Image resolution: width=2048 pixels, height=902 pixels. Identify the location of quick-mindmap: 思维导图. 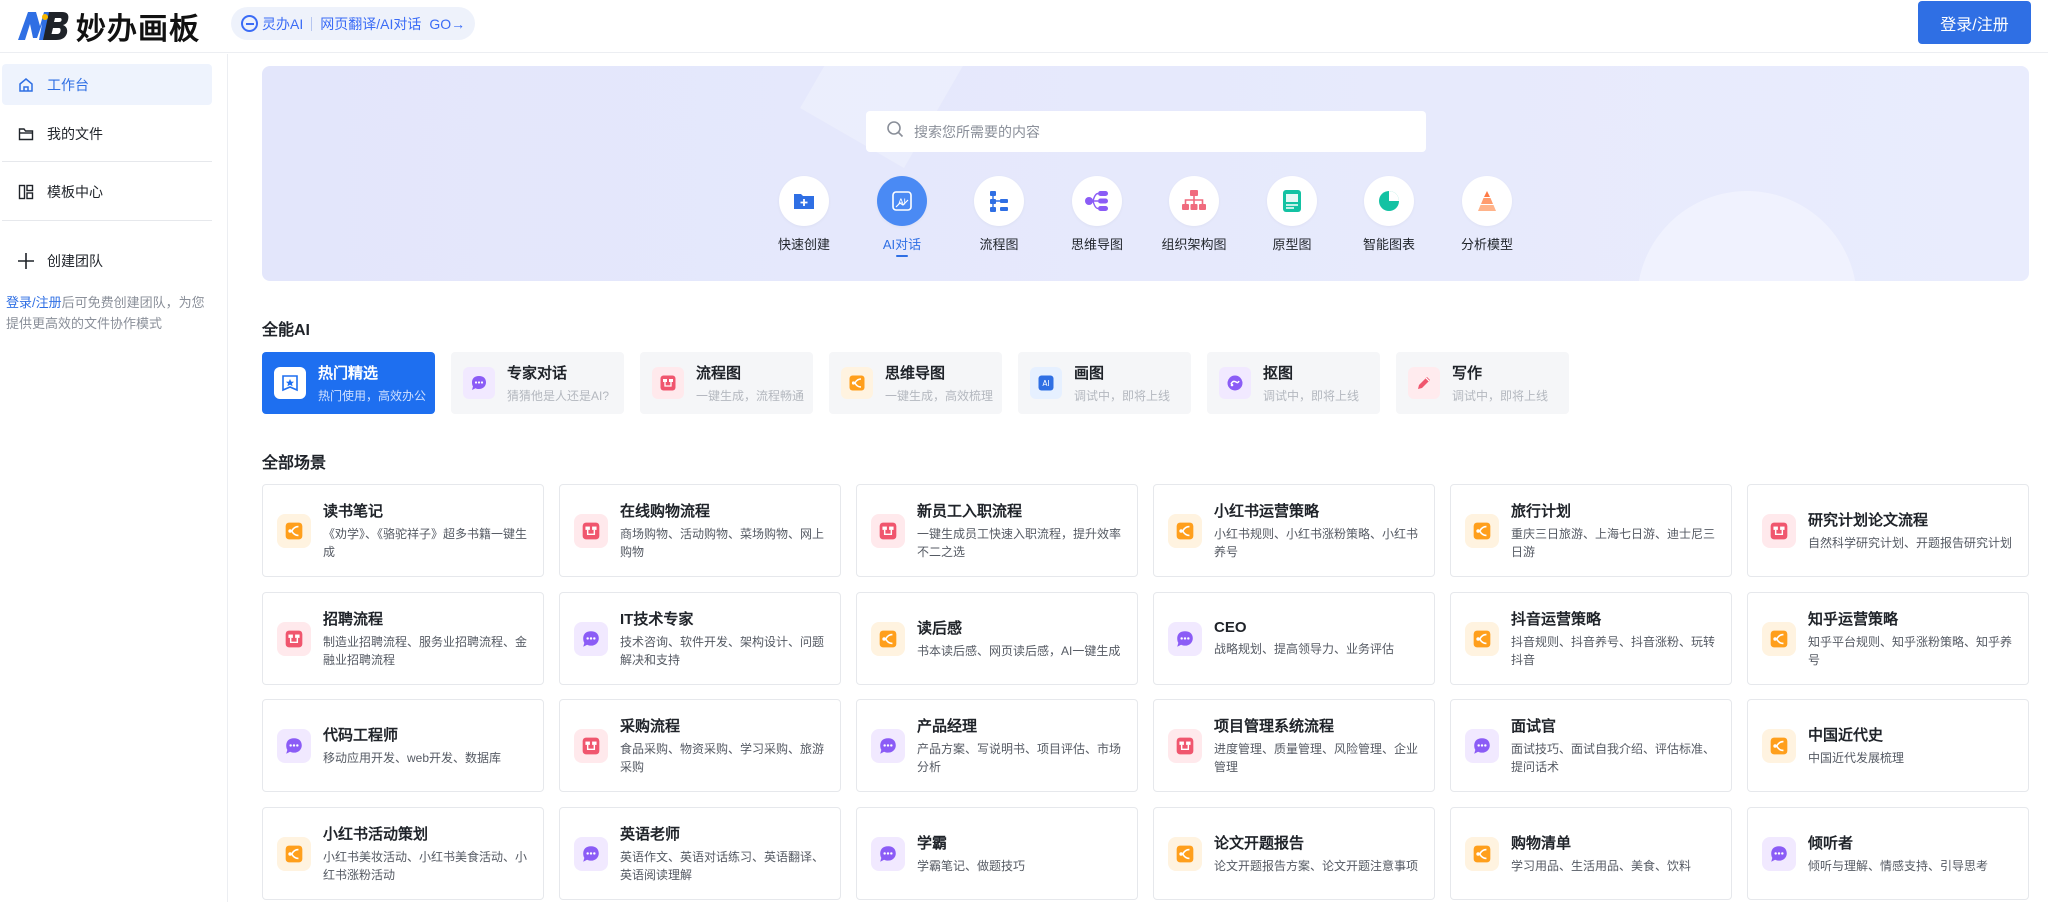
(1097, 214).